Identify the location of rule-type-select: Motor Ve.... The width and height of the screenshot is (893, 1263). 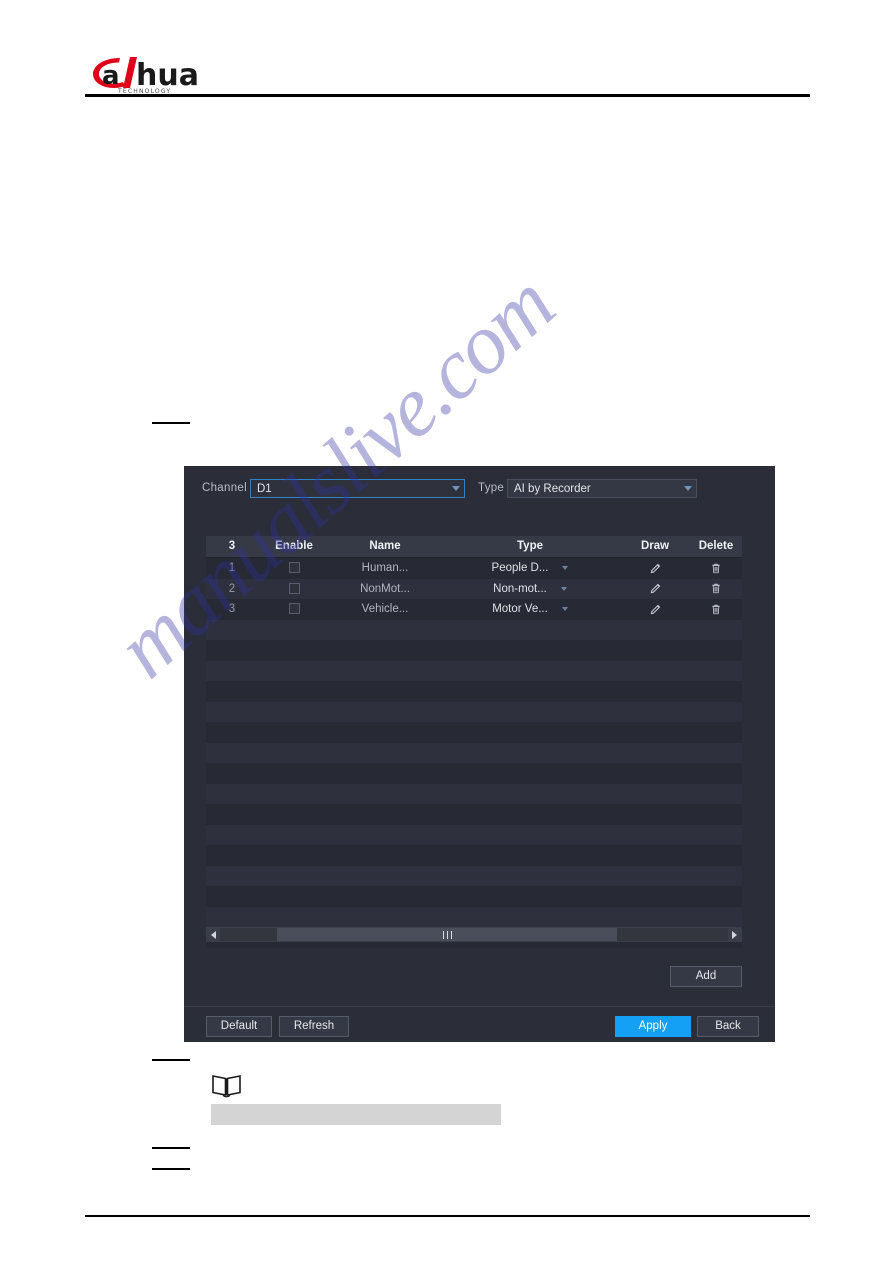
(530, 609).